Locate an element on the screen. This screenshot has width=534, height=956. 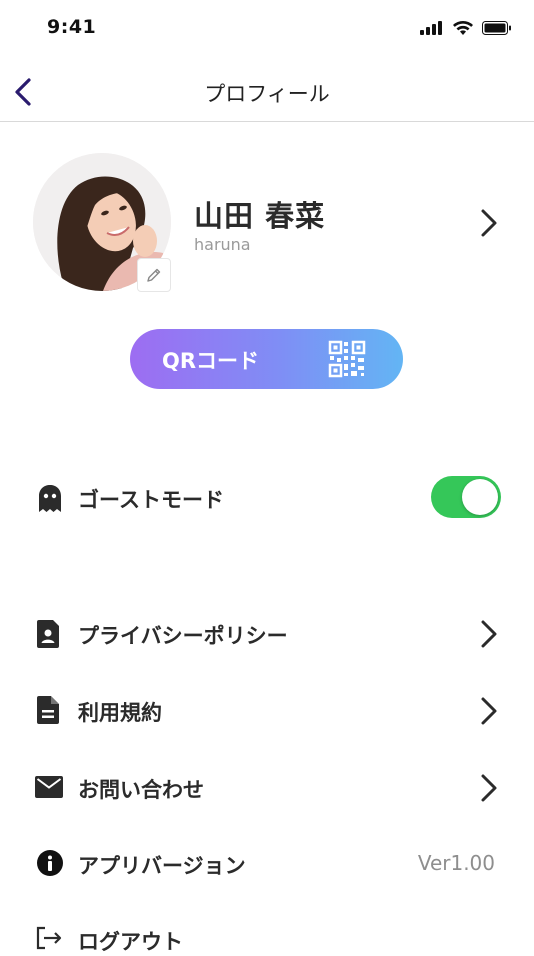
qr-code-label: QRコード is located at coordinates (211, 361).